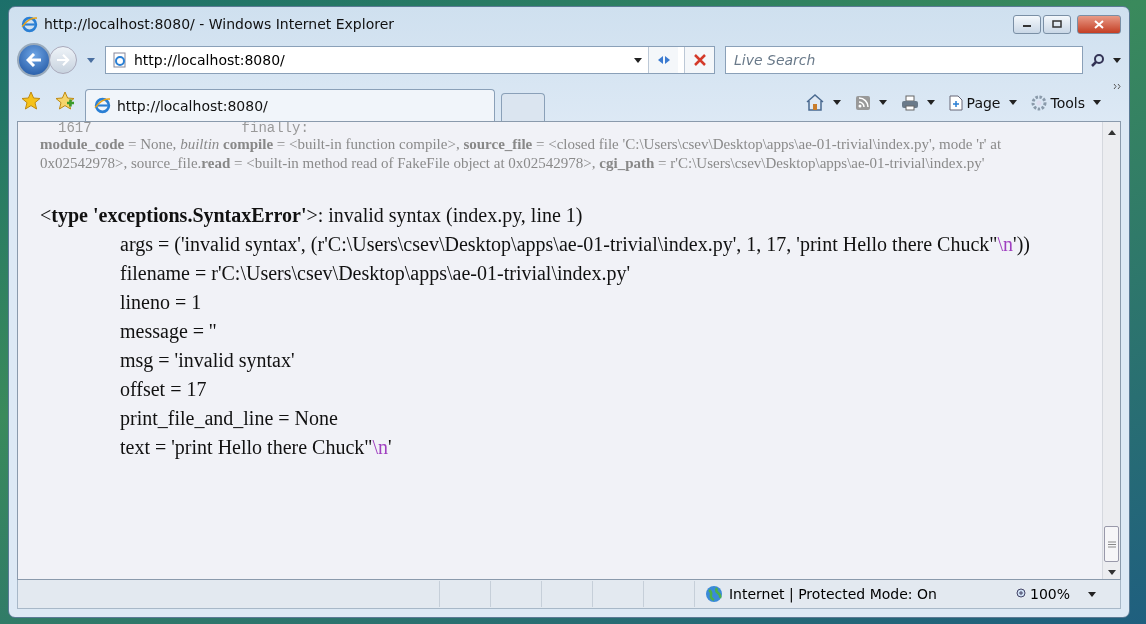  Describe the element at coordinates (1111, 132) in the screenshot. I see `scroll-up-icon` at that location.